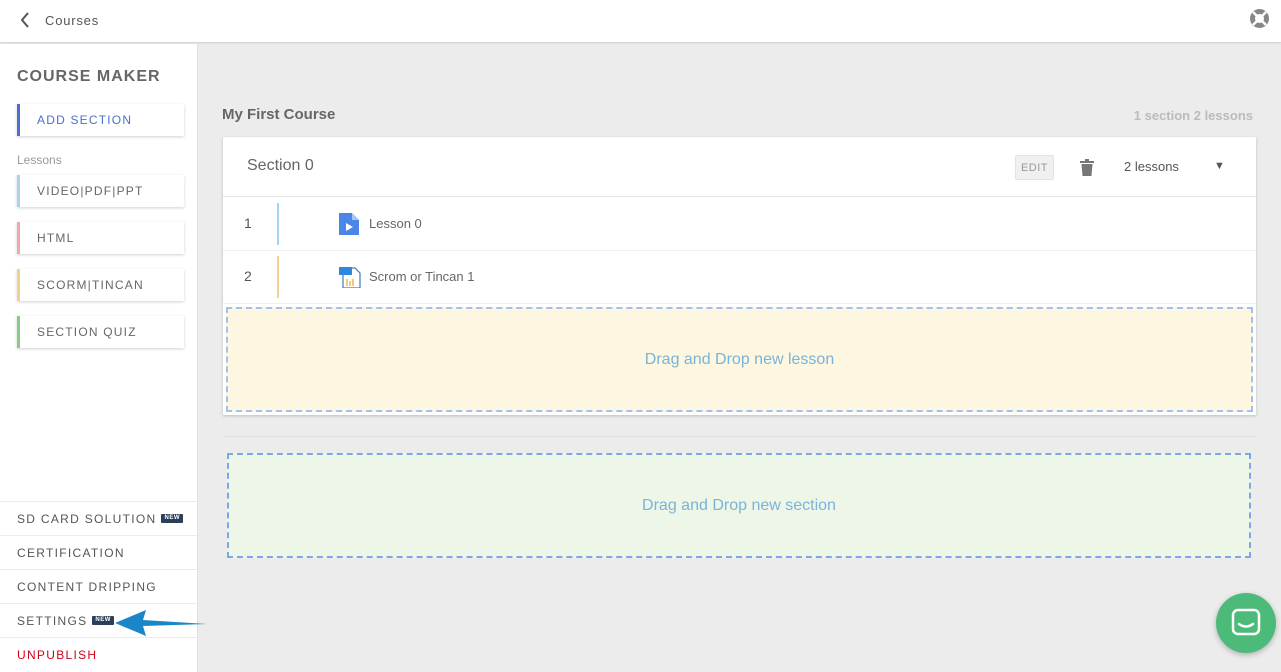 This screenshot has width=1281, height=672. I want to click on video-pdf-ppt-lesson-button: VIDEO|PDF|PPT, so click(100, 191).